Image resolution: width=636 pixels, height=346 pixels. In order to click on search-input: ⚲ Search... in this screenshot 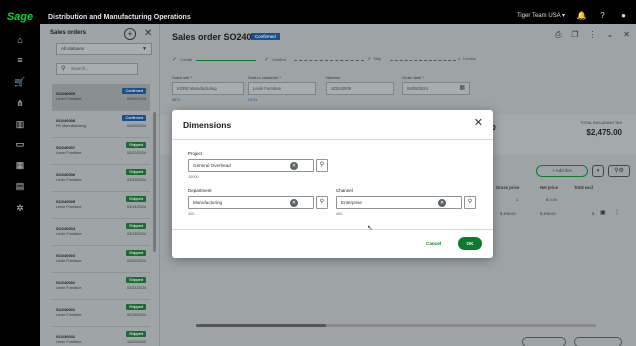, I will do `click(97, 69)`.